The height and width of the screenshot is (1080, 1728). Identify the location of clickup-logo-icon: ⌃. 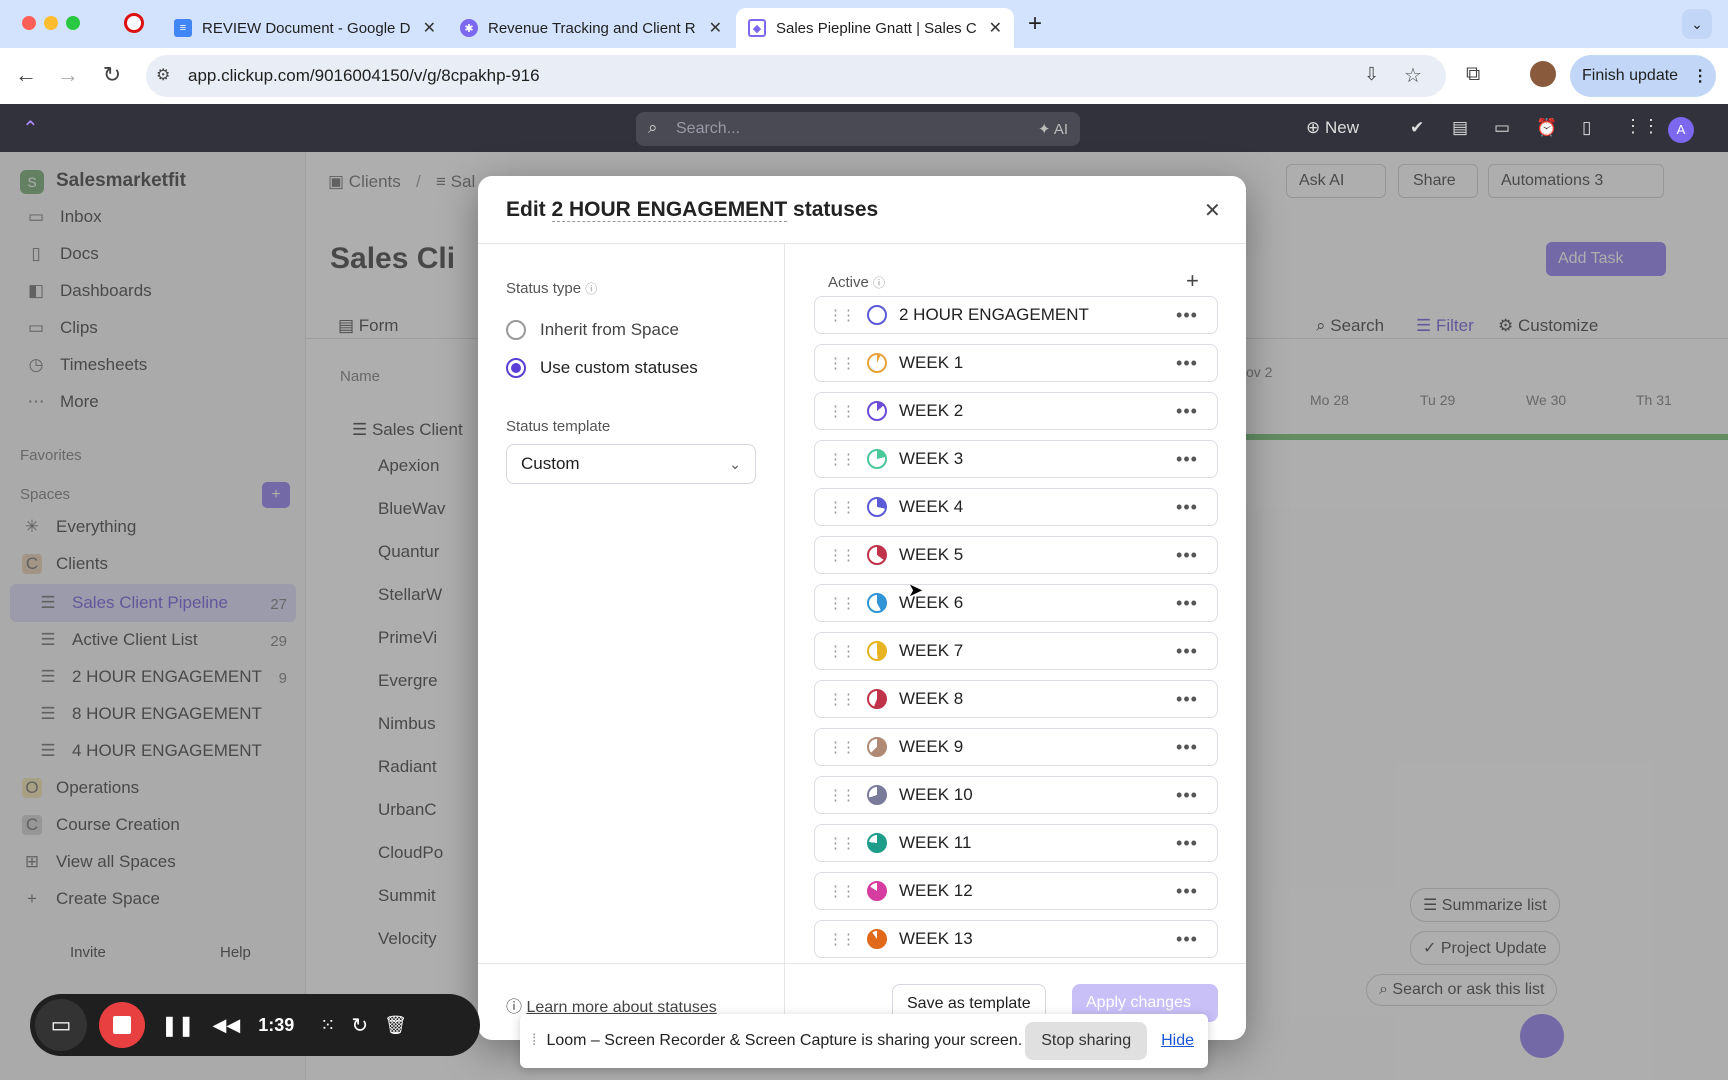
(30, 128).